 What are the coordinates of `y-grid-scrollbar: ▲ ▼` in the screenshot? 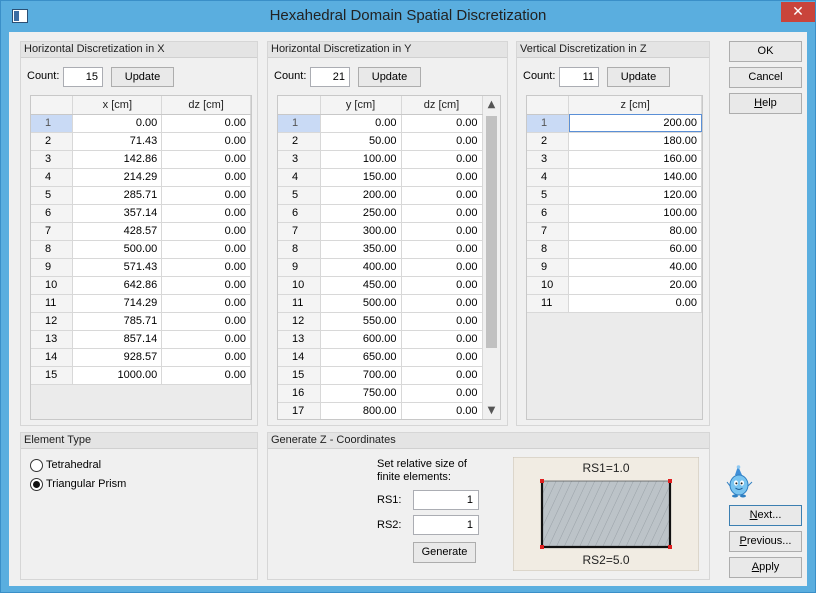 It's located at (491, 257).